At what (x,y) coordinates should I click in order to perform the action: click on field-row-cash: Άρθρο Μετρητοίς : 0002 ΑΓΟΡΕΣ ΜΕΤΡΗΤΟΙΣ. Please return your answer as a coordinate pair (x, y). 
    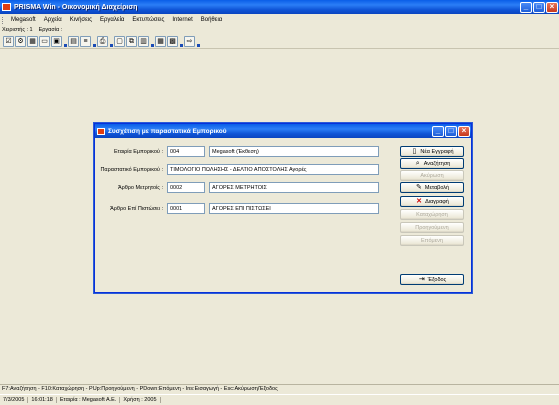
    Looking at the image, I should click on (237, 187).